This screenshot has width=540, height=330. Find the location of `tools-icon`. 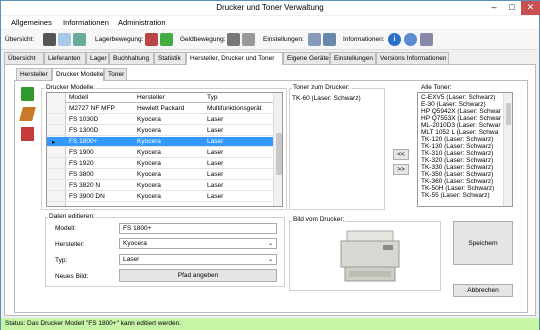

tools-icon is located at coordinates (329, 39).